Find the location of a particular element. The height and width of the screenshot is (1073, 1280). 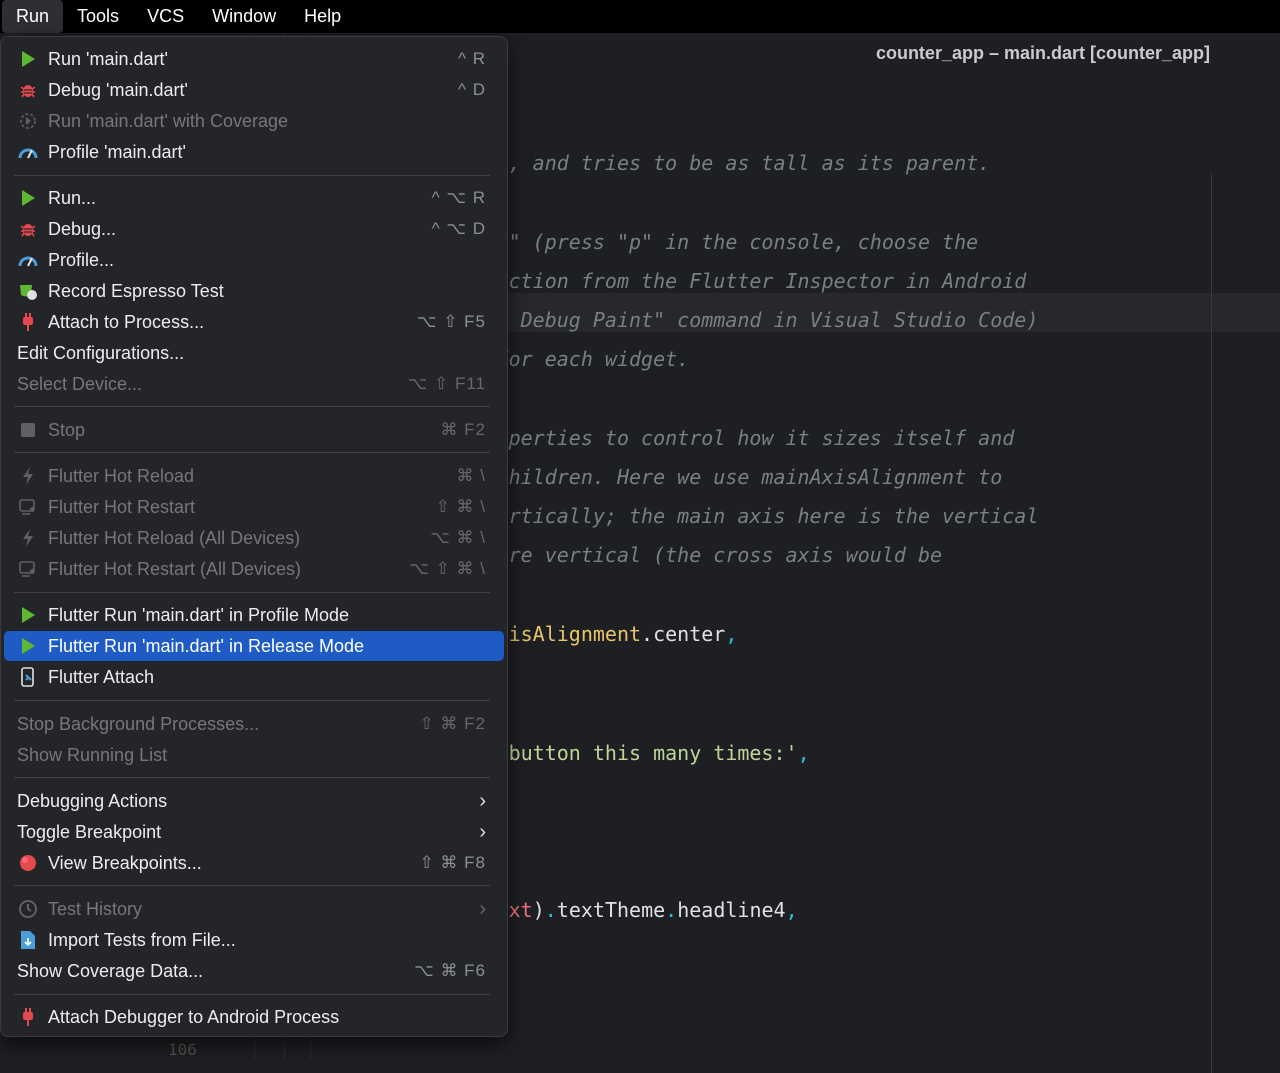

gauge-icon is located at coordinates (28, 260).